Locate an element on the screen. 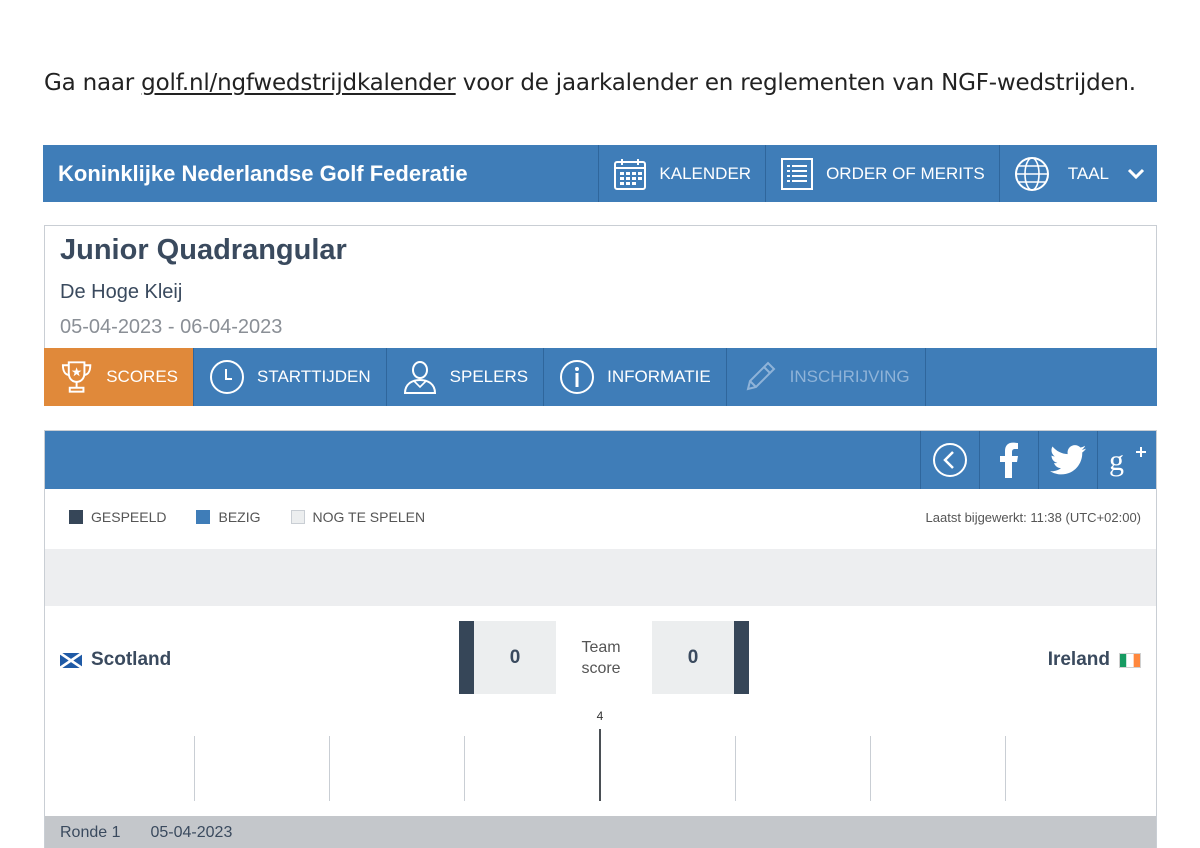 This screenshot has width=1200, height=848. home-score-box: 0 is located at coordinates (507, 657).